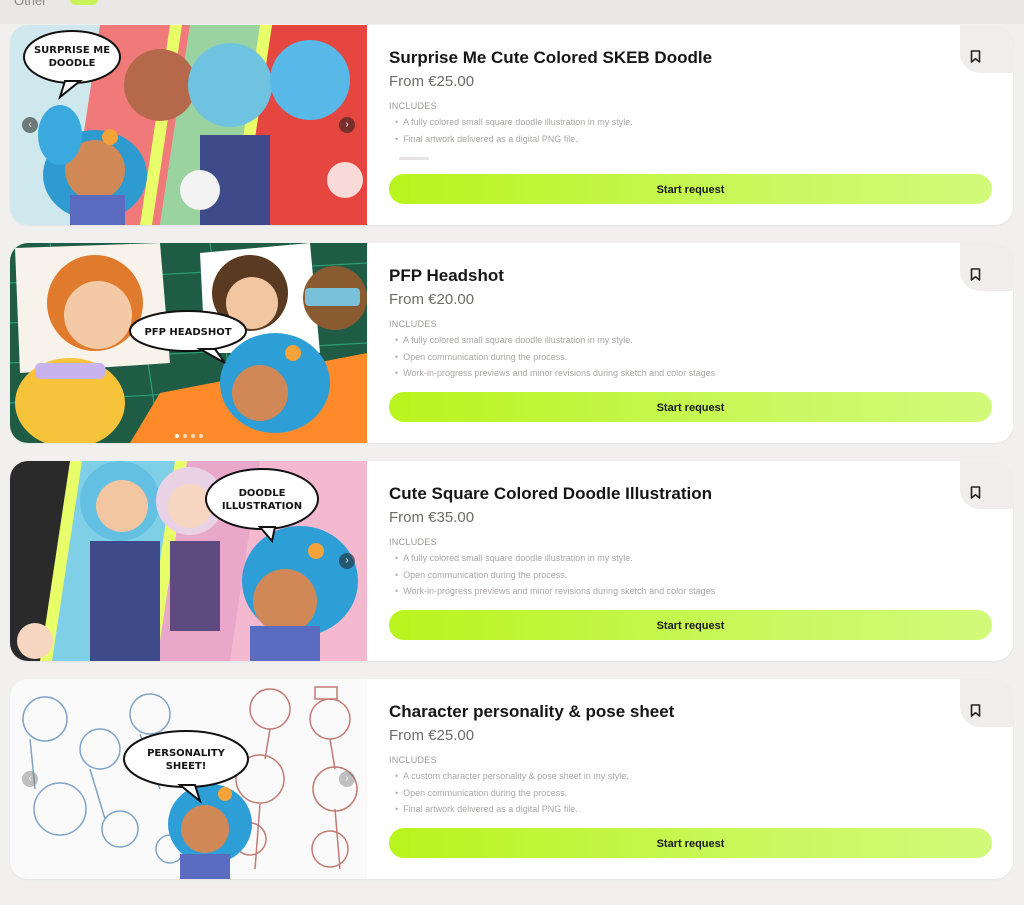 This screenshot has height=905, width=1024. I want to click on section-count-badge, so click(84, 2).